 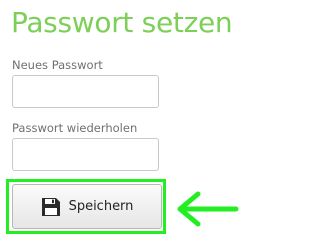 I want to click on save-button: Speichern, so click(x=87, y=206).